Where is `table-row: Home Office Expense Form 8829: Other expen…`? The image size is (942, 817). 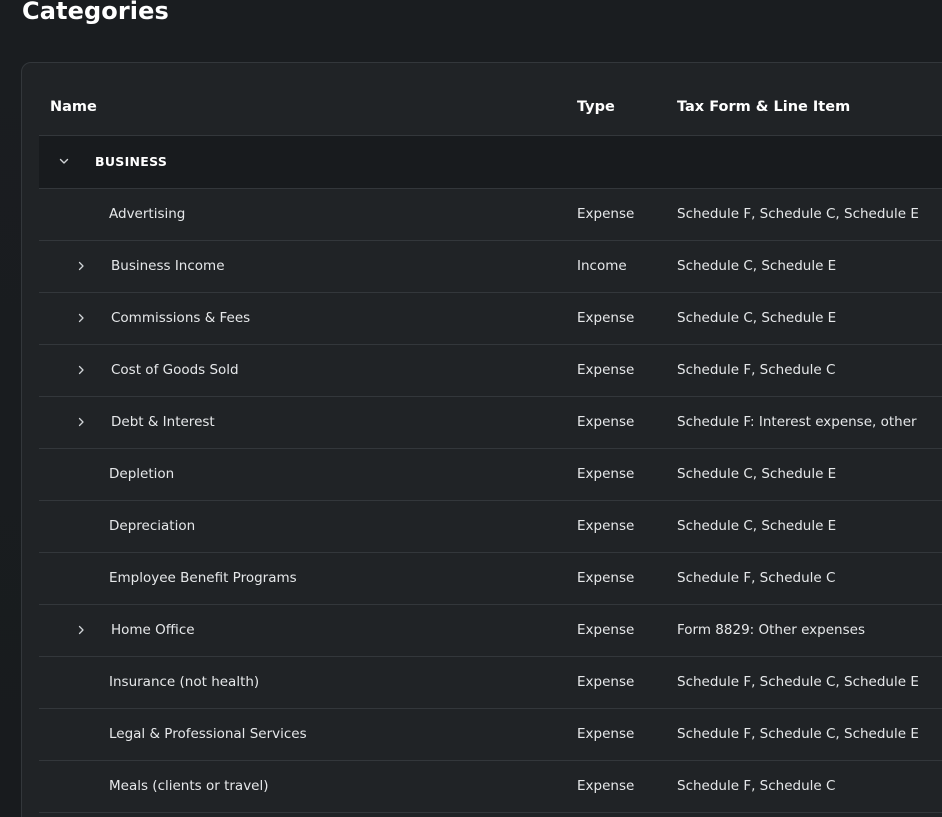 table-row: Home Office Expense Form 8829: Other expen… is located at coordinates (490, 631).